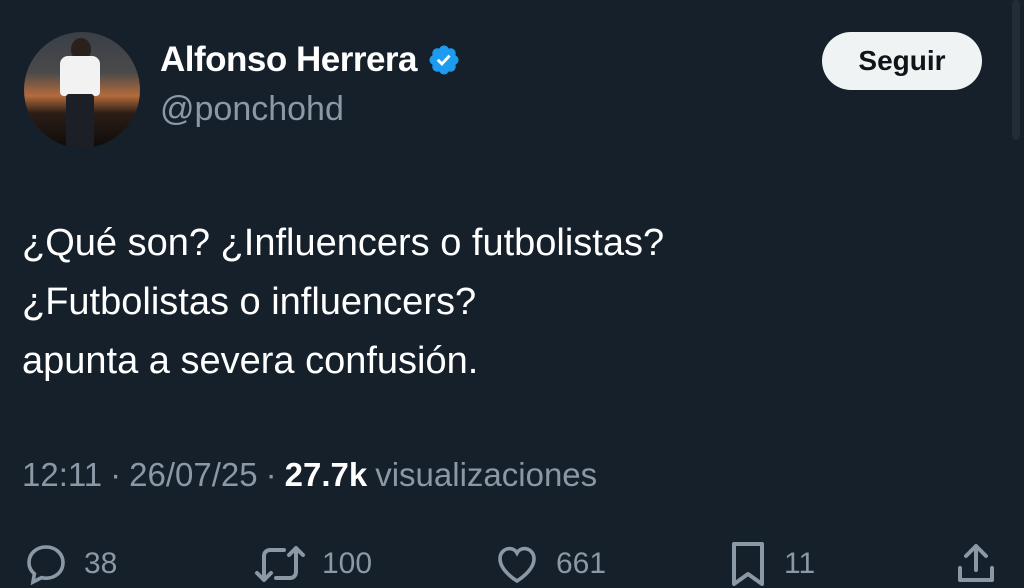 The image size is (1024, 588). What do you see at coordinates (486, 474) in the screenshot?
I see `views-label: visualizaciones` at bounding box center [486, 474].